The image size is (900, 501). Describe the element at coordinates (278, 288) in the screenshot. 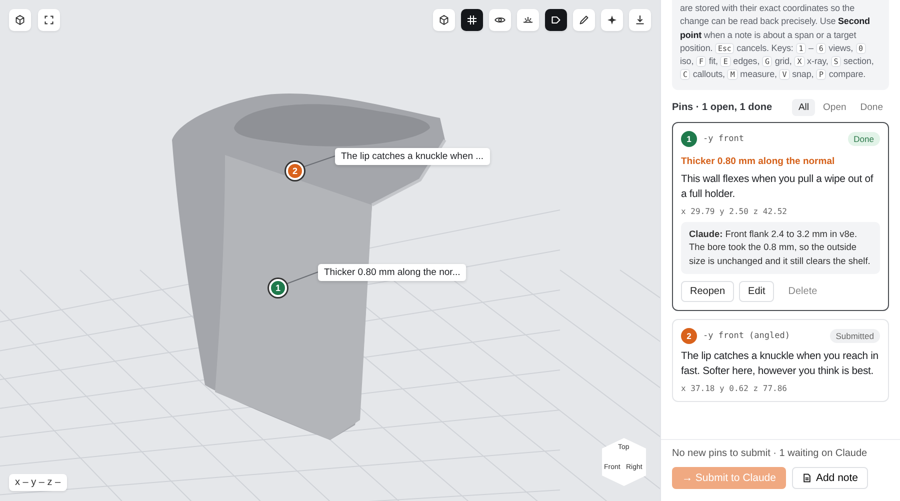

I see `pin-marker: 1` at that location.